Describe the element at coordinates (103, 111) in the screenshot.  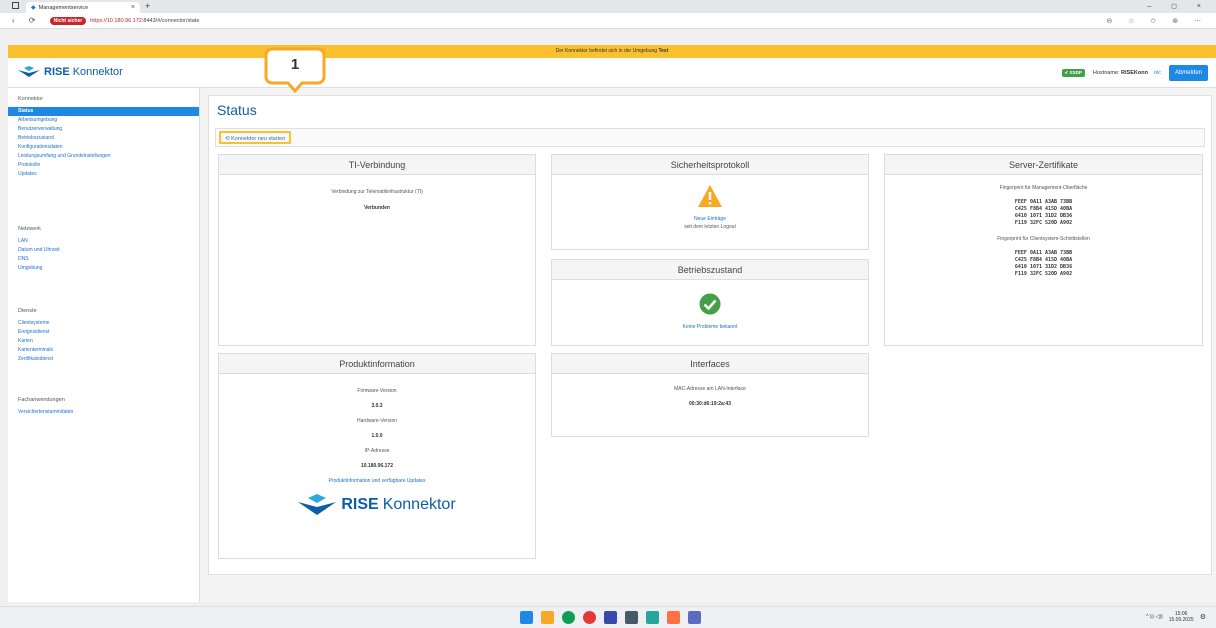
I see `sidebar-item-status: Status` at that location.